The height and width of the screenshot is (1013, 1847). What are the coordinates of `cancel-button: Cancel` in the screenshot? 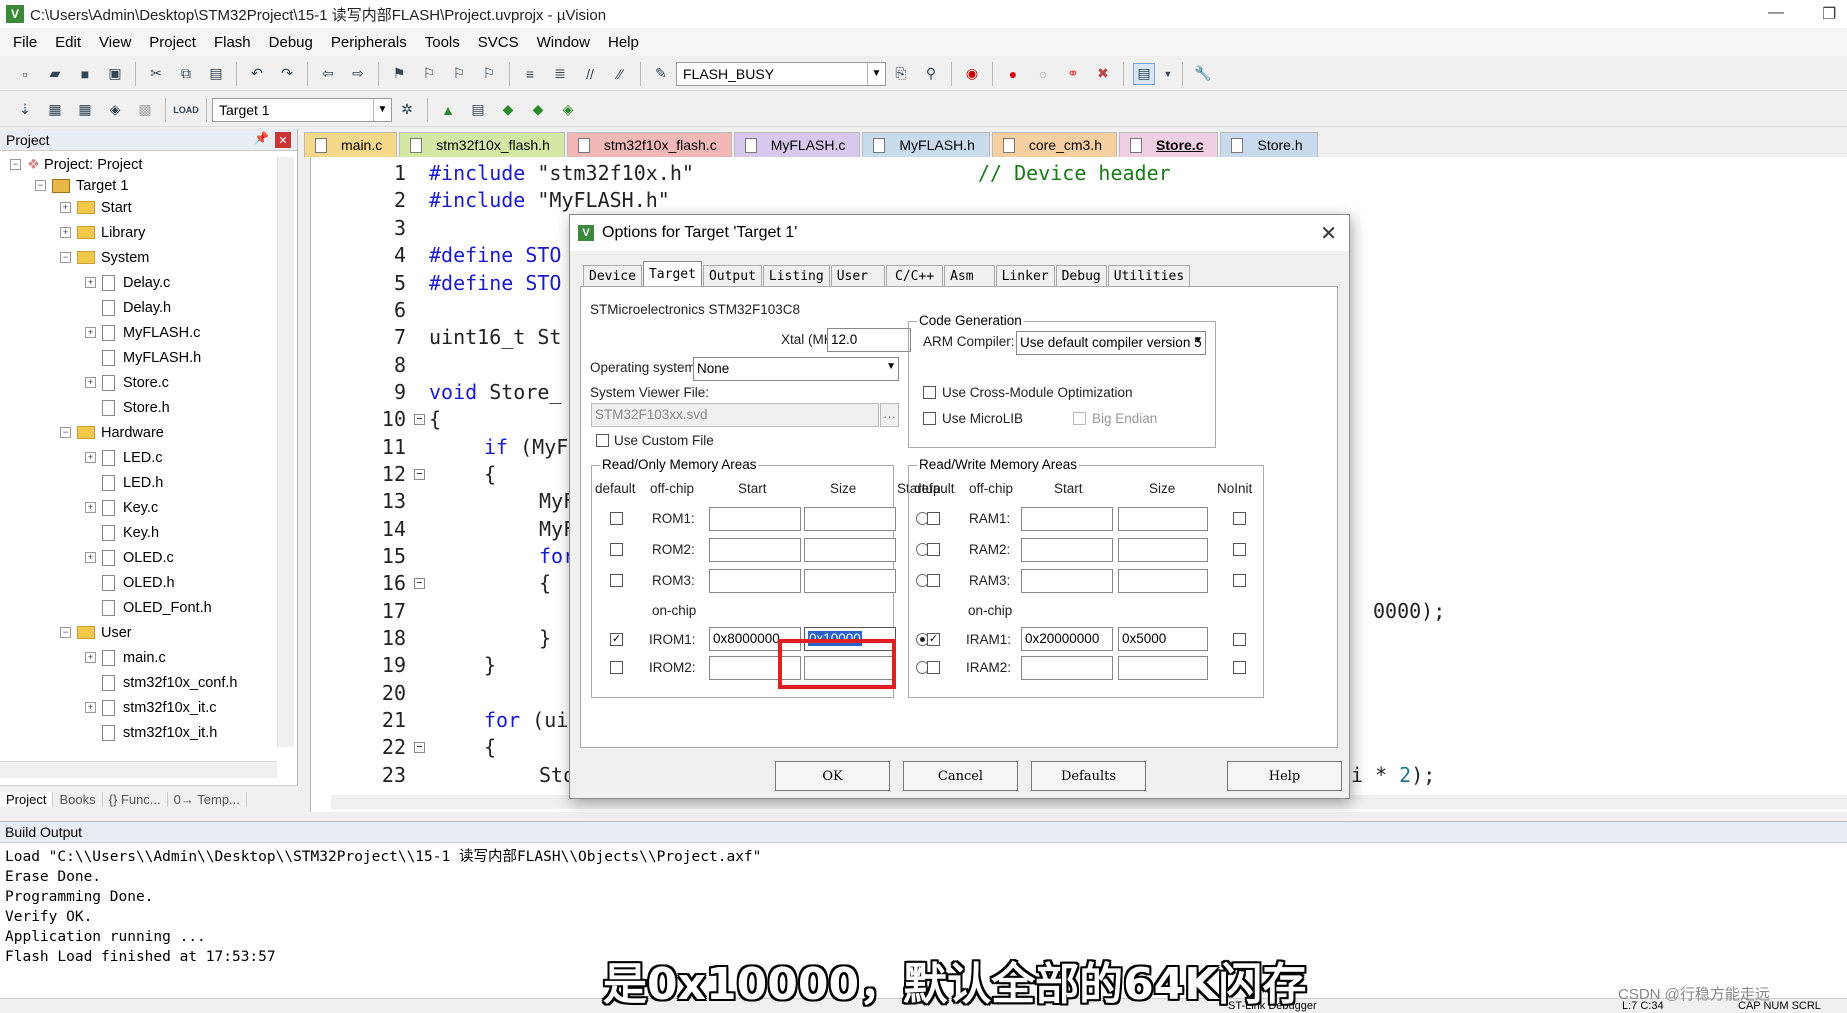 It's located at (960, 776).